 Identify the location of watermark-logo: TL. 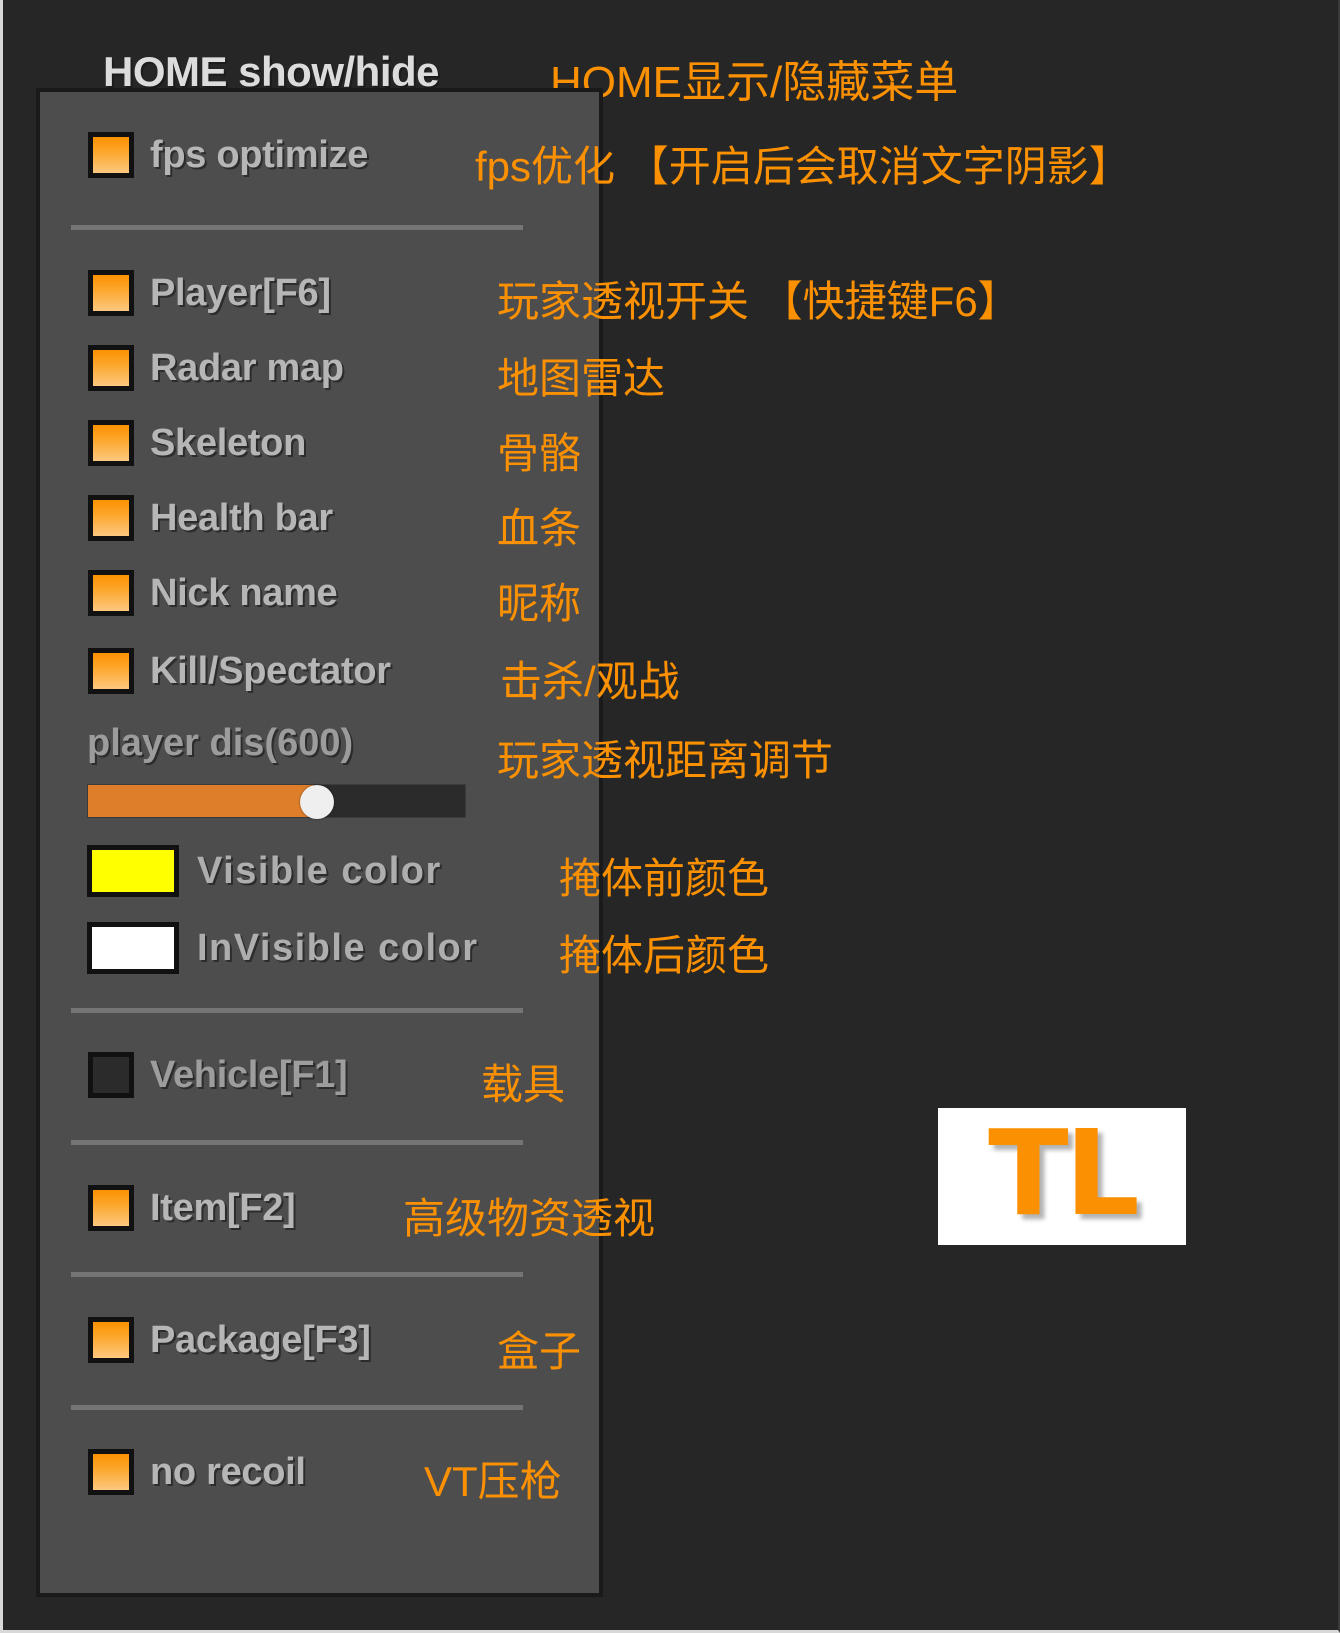
(1062, 1176).